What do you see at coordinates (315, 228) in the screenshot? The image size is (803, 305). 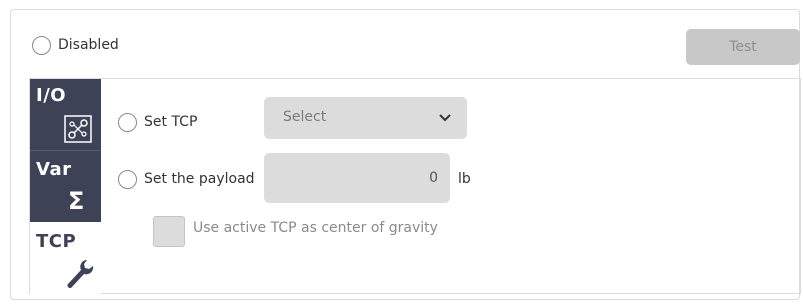 I see `center-of-gravity-label: Use active TCP as center of gravity` at bounding box center [315, 228].